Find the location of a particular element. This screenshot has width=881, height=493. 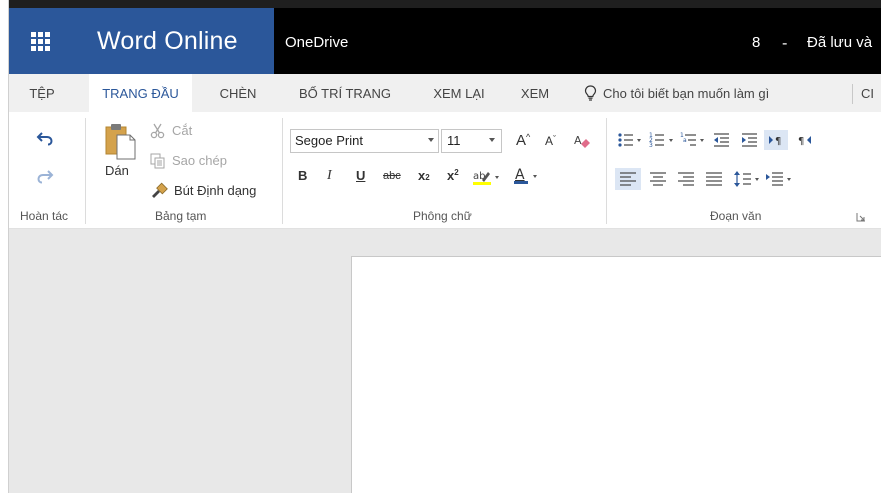

underline-button: U is located at coordinates (360, 175).